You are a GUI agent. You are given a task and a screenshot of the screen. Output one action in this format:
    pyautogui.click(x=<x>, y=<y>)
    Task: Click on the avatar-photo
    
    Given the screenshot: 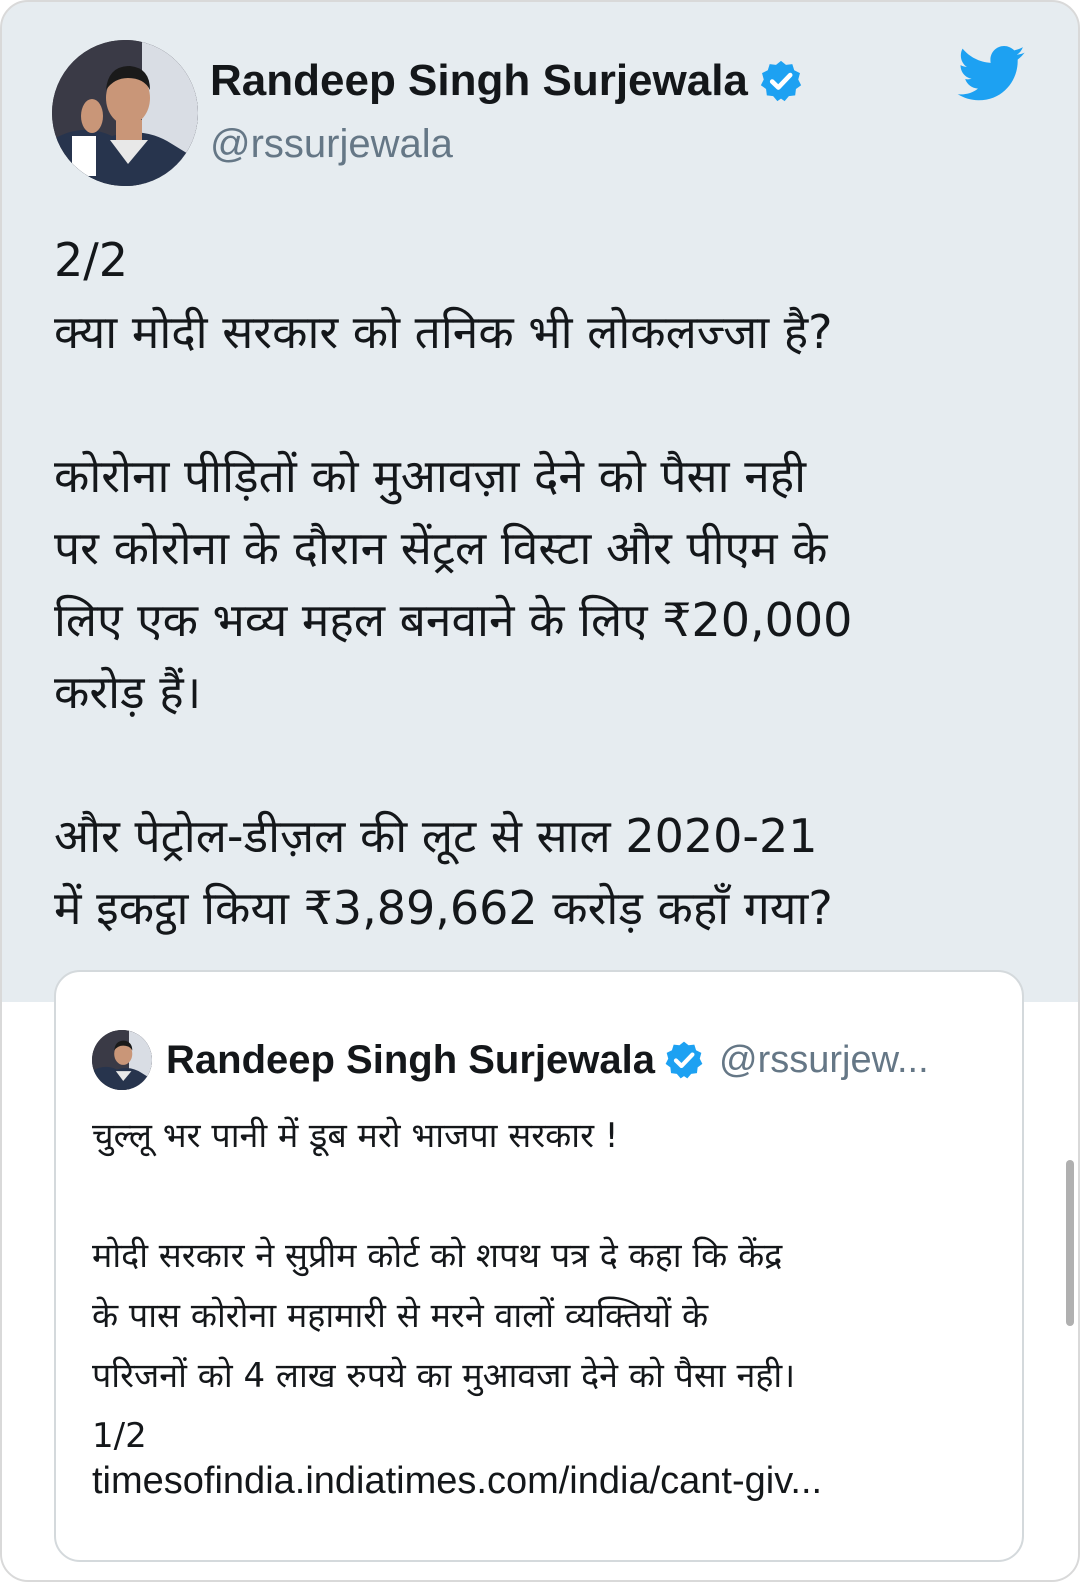 What is the action you would take?
    pyautogui.click(x=125, y=113)
    